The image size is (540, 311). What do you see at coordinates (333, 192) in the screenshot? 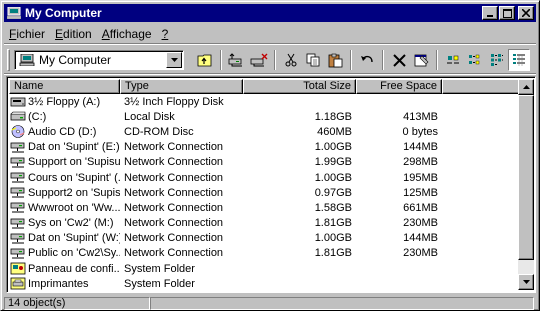
I see `cell-total-size: 0.97GB` at bounding box center [333, 192].